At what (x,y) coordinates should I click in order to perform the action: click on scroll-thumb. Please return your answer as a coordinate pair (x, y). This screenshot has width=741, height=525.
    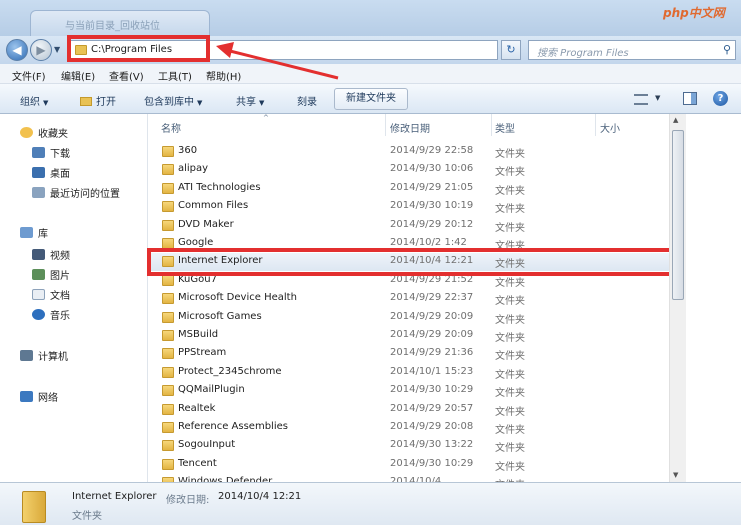
    Looking at the image, I should click on (678, 215).